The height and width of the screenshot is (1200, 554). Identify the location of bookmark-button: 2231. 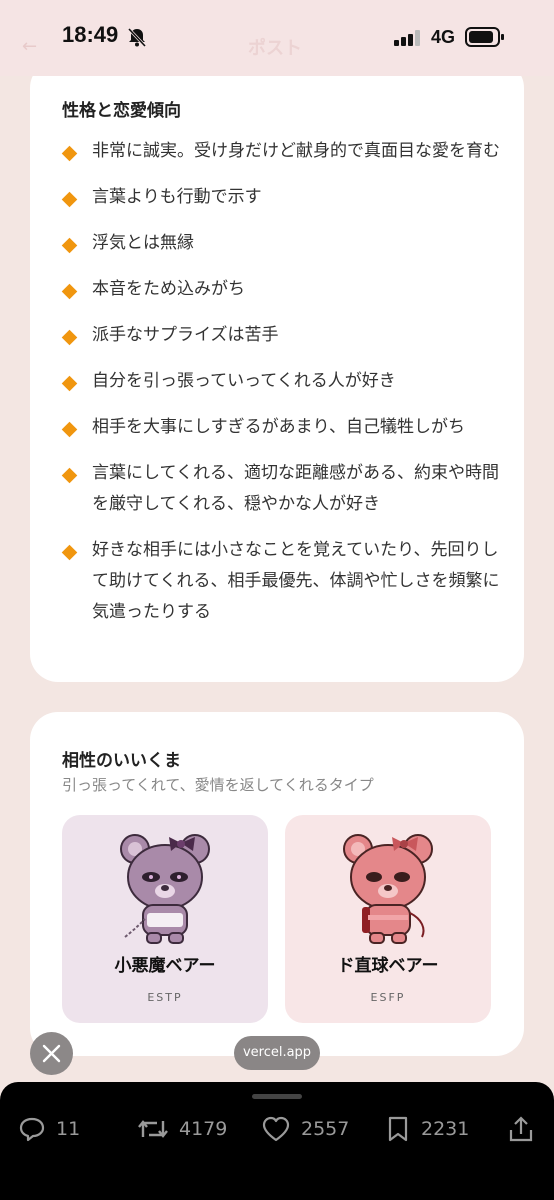
(427, 1129).